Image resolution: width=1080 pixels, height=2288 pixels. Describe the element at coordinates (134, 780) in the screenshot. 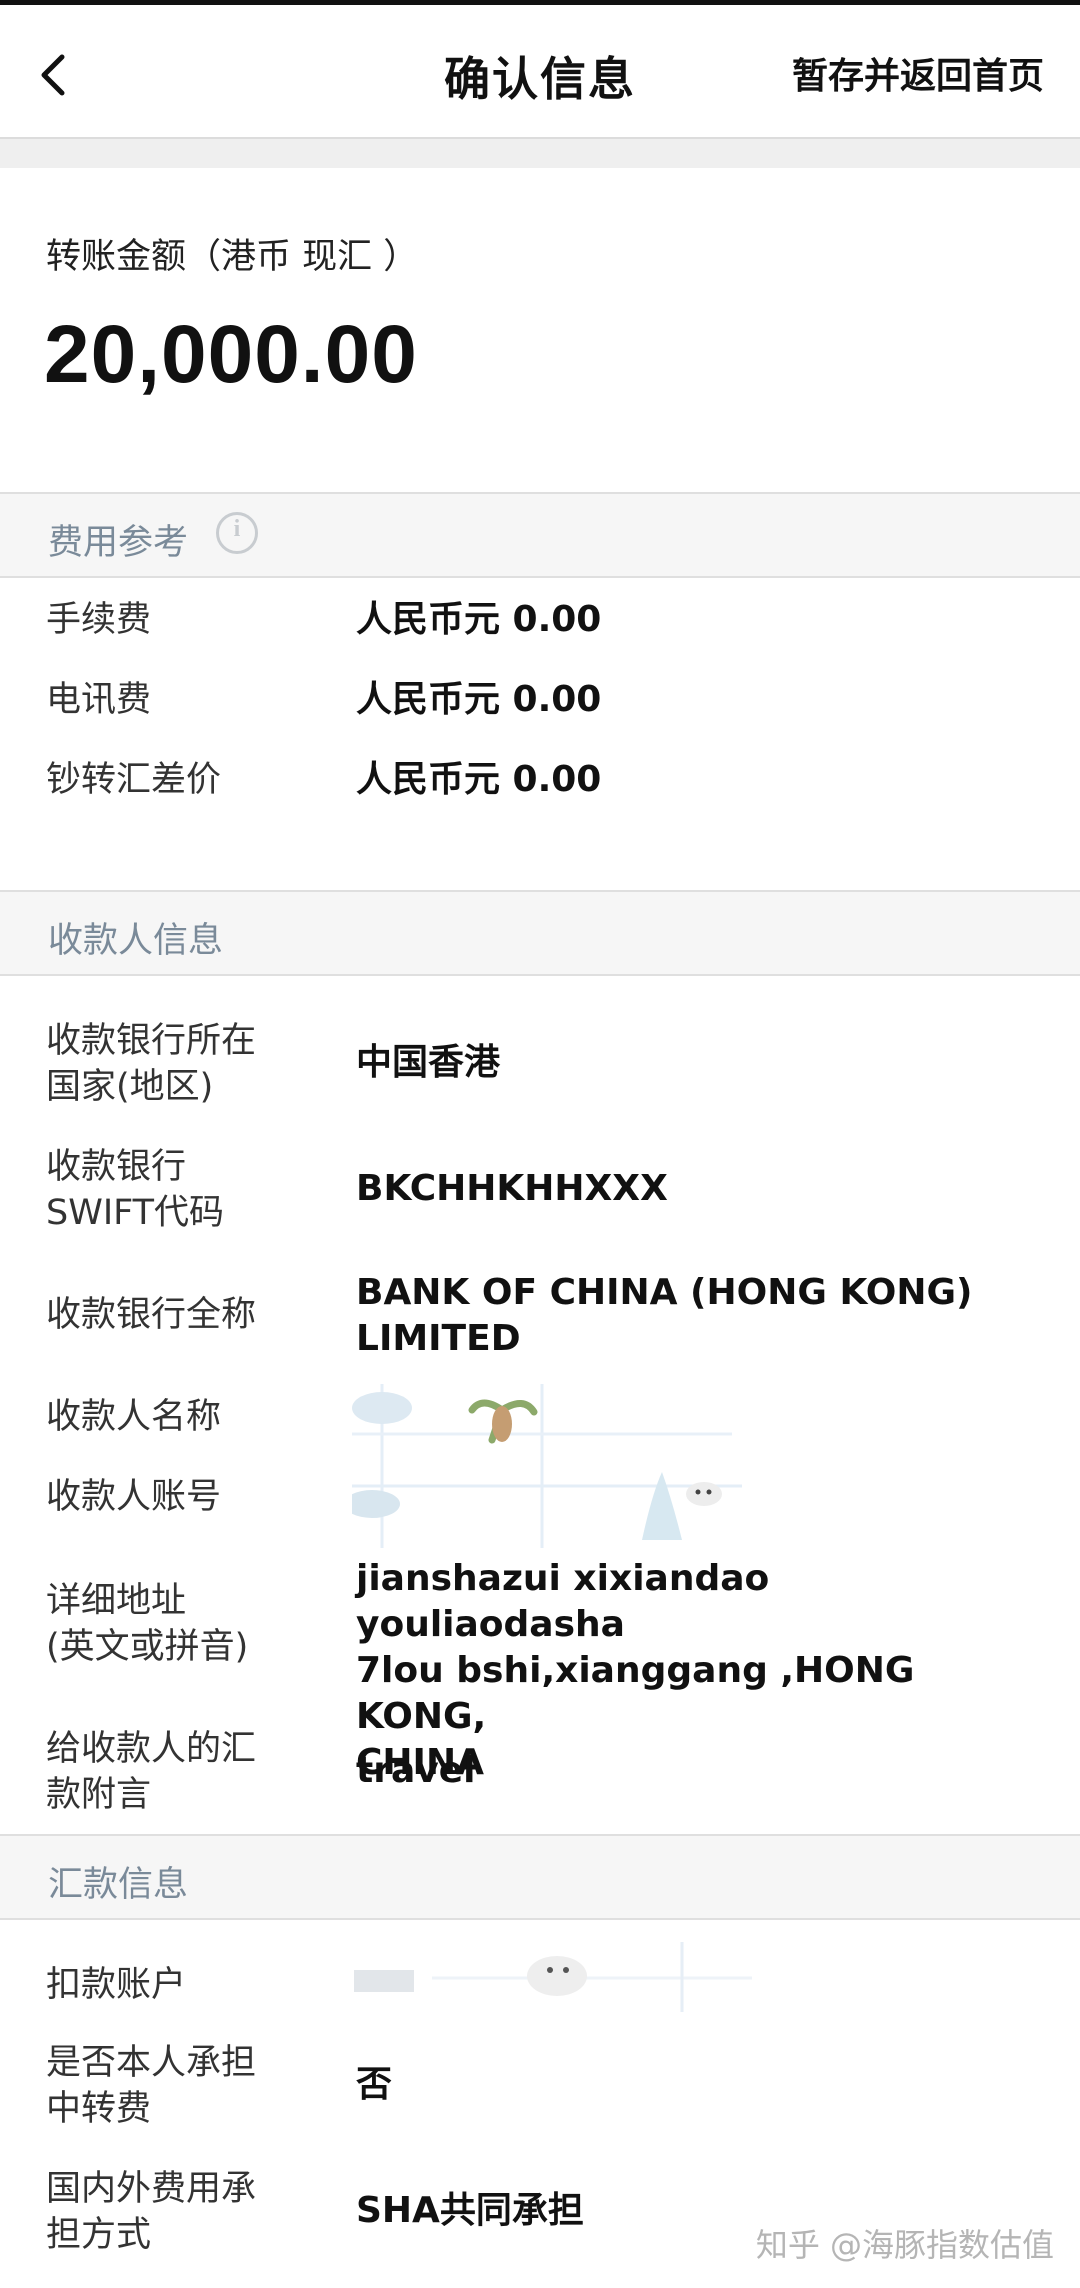

I see `fee-row-label: 钞转汇差价` at that location.